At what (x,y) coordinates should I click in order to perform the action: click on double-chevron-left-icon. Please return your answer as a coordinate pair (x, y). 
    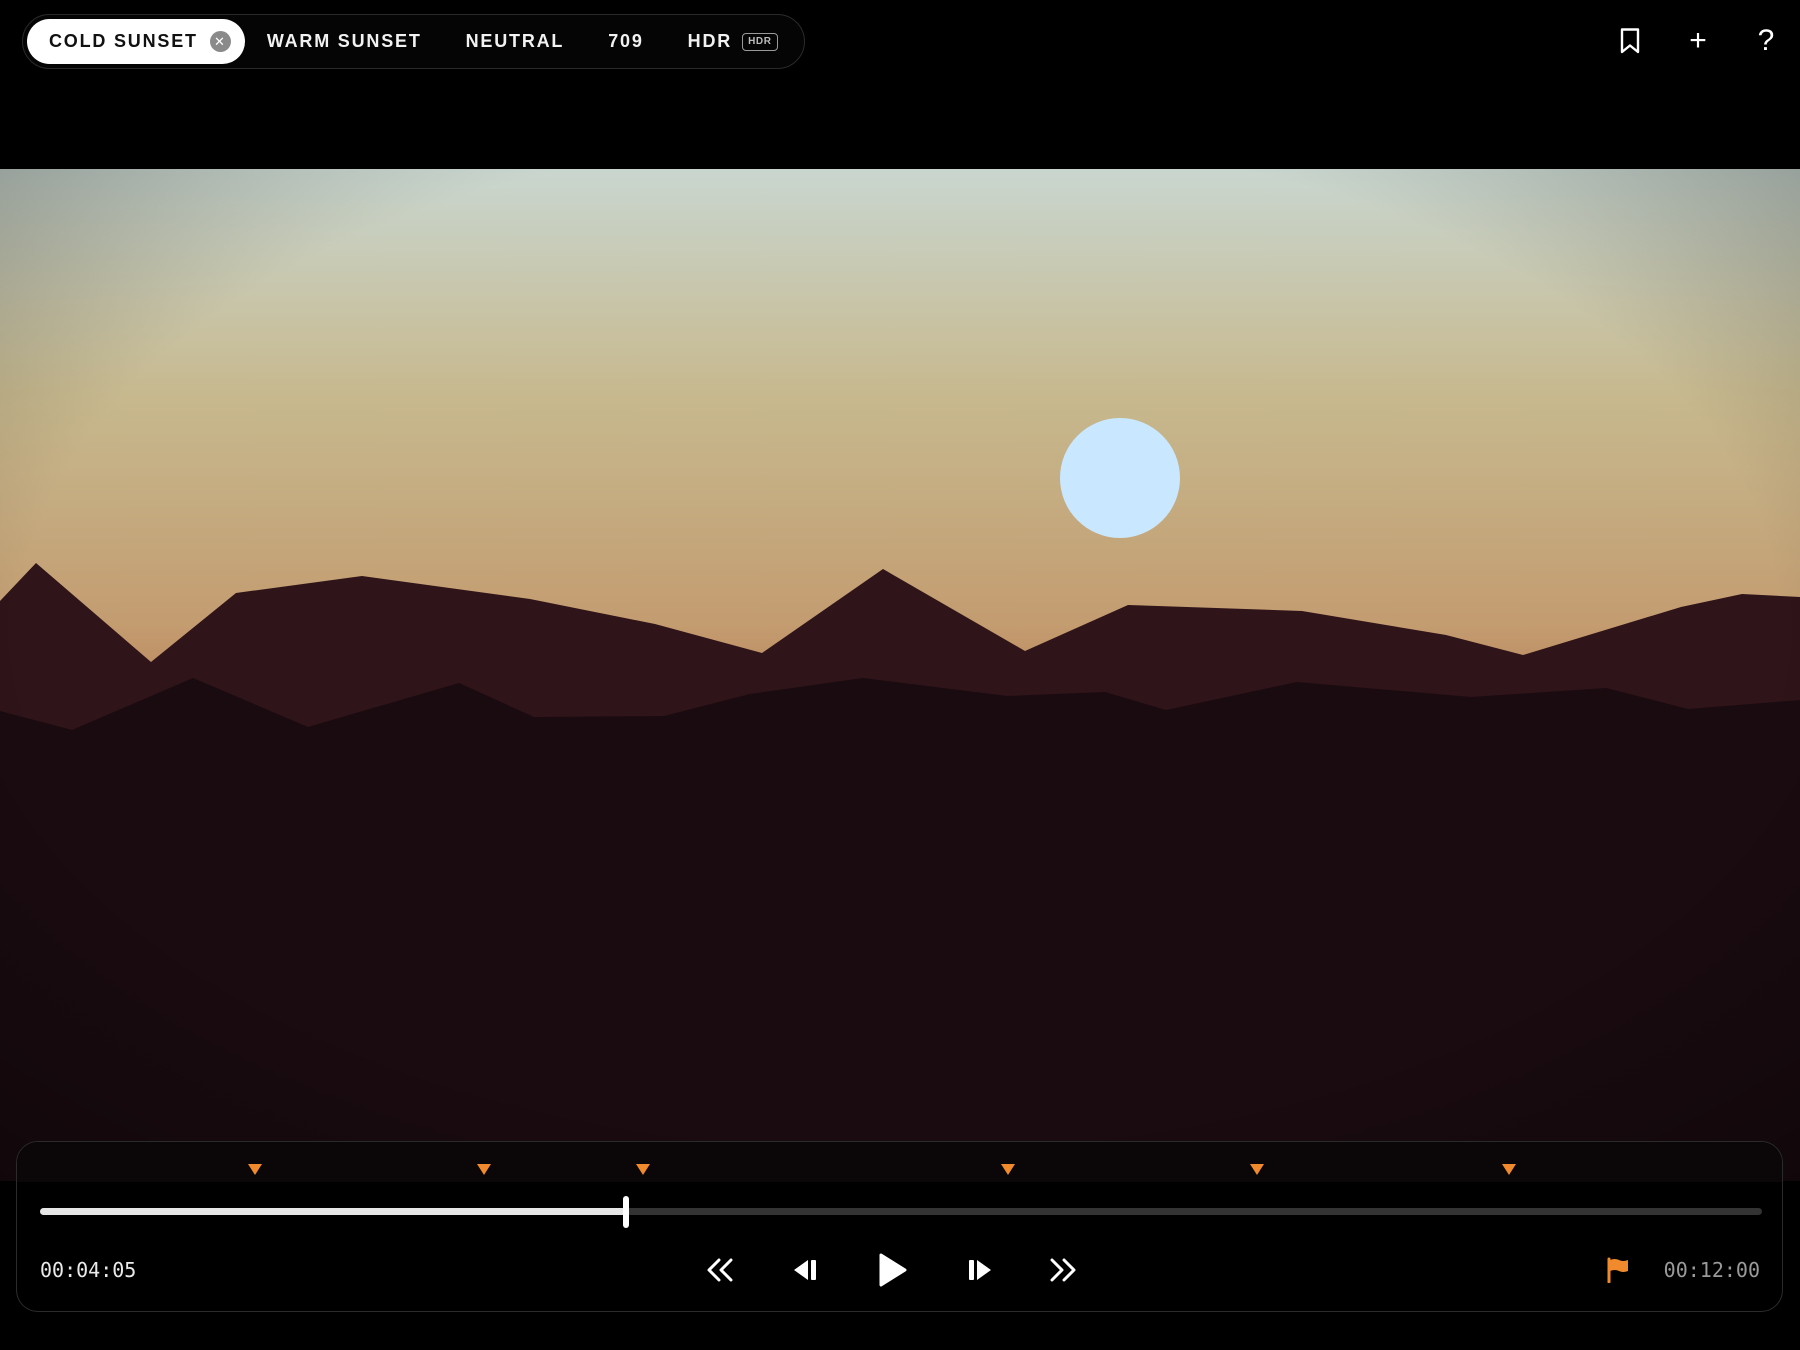
    Looking at the image, I should click on (720, 1270).